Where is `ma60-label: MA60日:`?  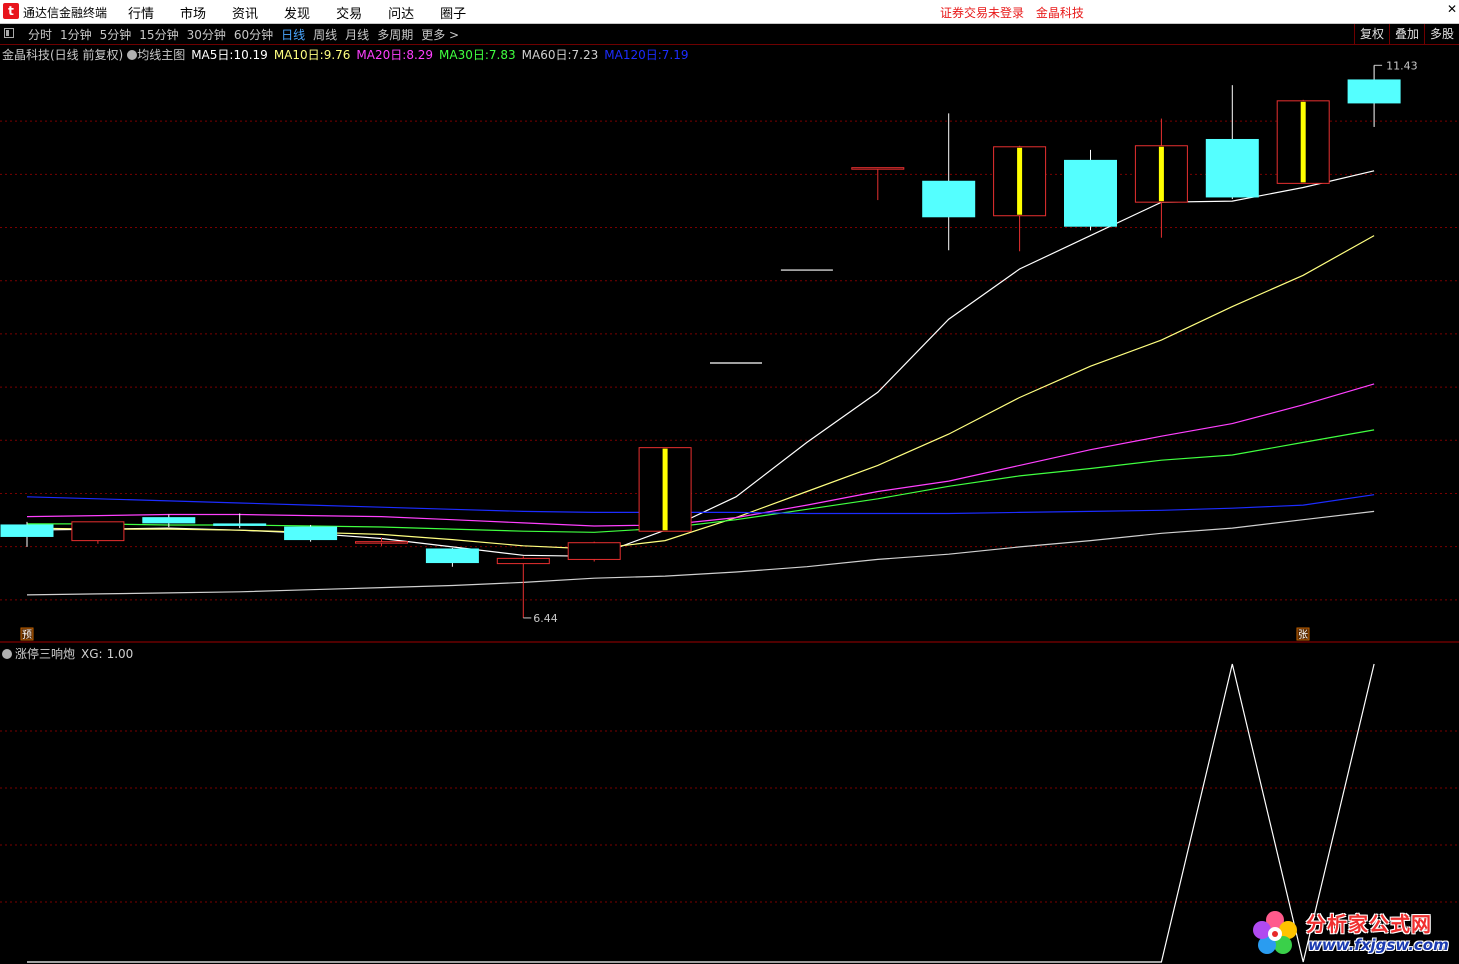 ma60-label: MA60日: is located at coordinates (546, 55).